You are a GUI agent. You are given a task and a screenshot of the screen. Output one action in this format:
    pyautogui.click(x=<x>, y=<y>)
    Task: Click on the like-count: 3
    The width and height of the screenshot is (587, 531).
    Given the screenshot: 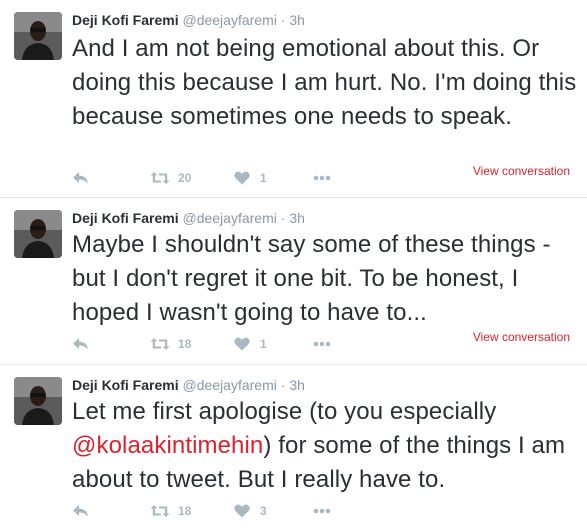 What is the action you would take?
    pyautogui.click(x=263, y=511)
    